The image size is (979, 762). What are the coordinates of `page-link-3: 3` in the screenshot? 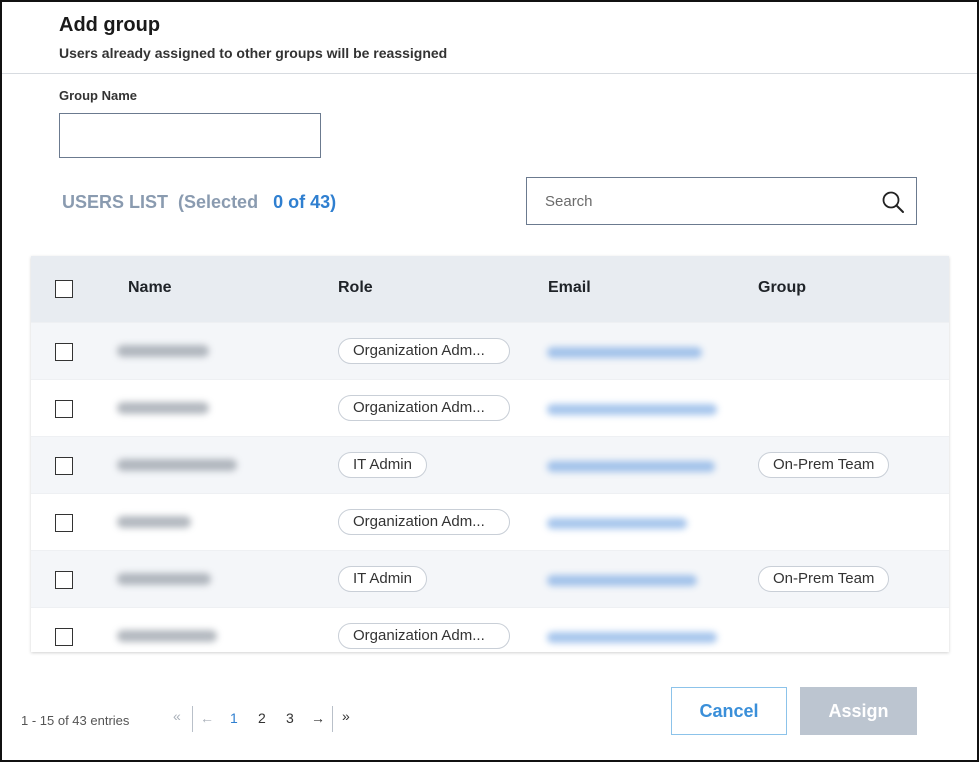 It's located at (290, 718).